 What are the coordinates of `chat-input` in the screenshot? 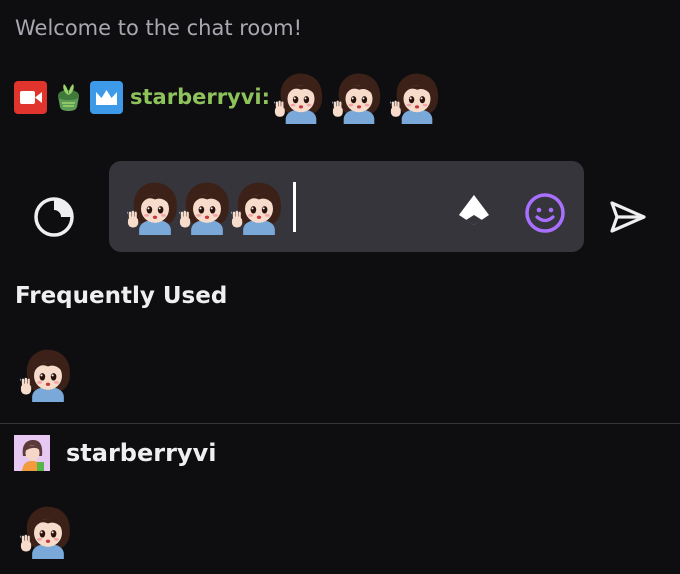 It's located at (346, 206).